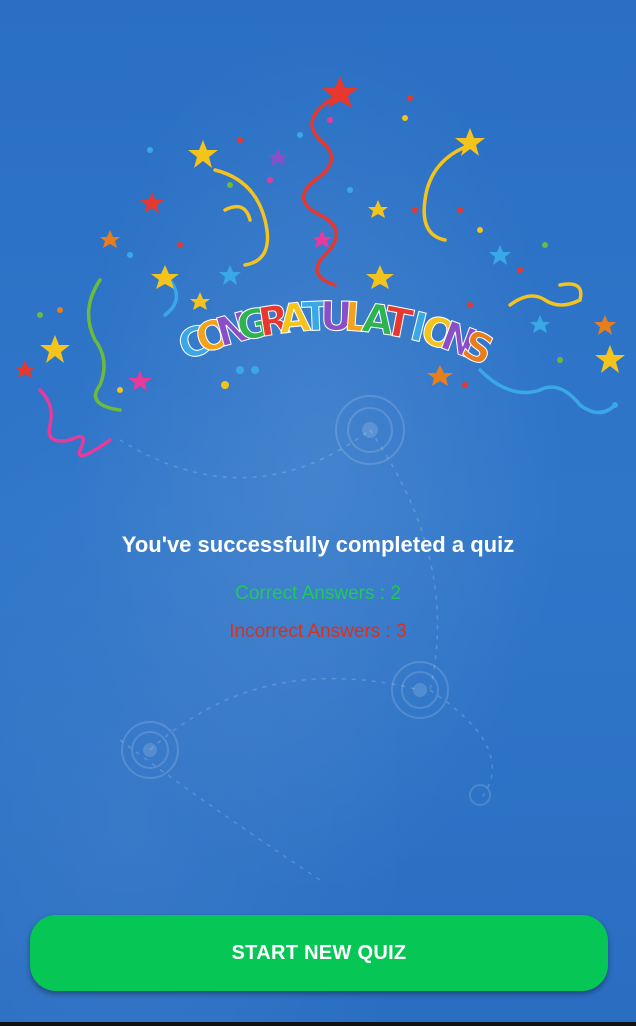  Describe the element at coordinates (318, 1024) in the screenshot. I see `navigation-bar-edge` at that location.